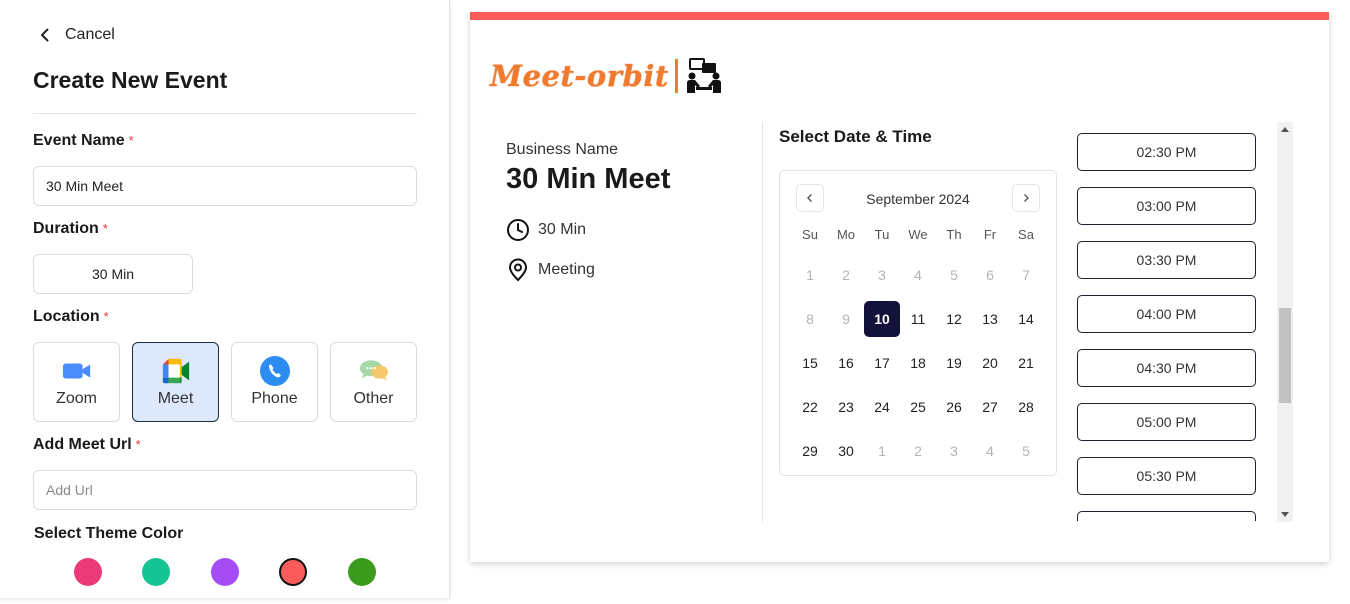  What do you see at coordinates (990, 319) in the screenshot?
I see `calendar-day: 13` at bounding box center [990, 319].